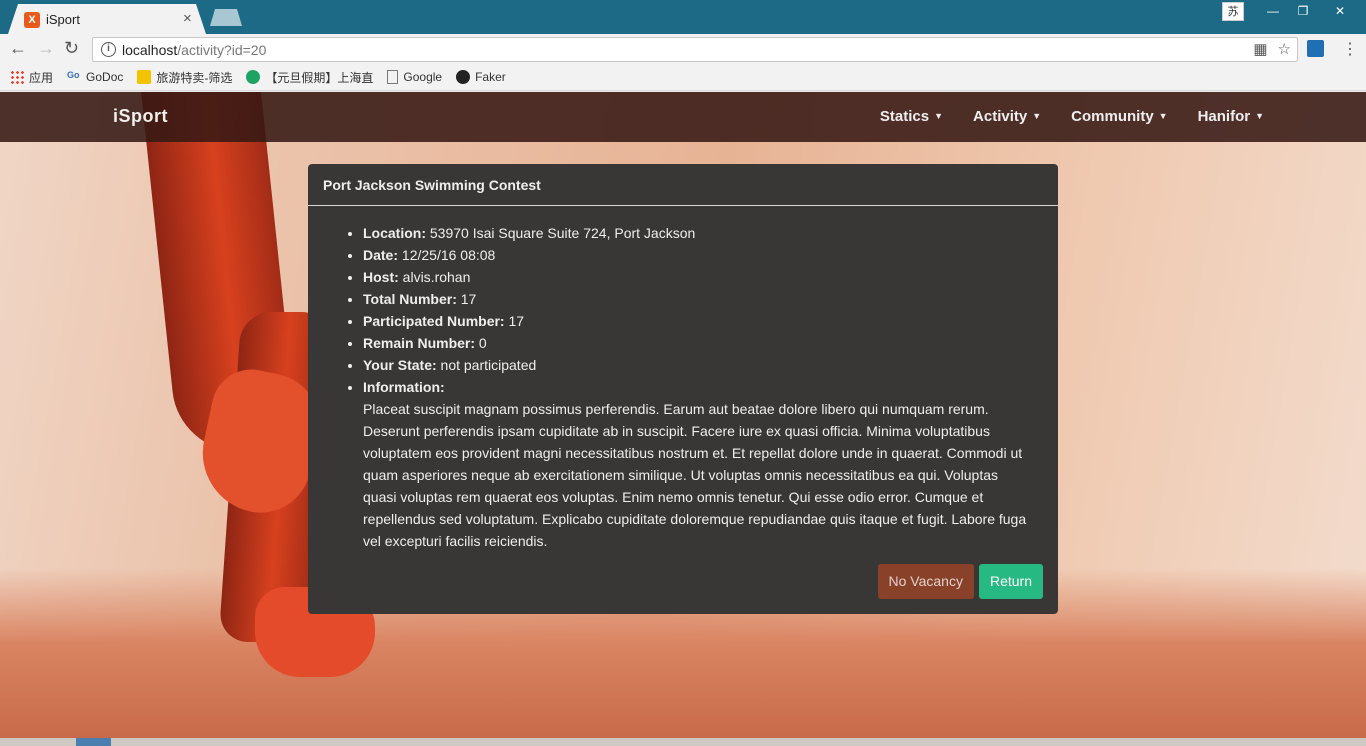 This screenshot has width=1366, height=746. I want to click on window-close-icon: ✕, so click(1340, 11).